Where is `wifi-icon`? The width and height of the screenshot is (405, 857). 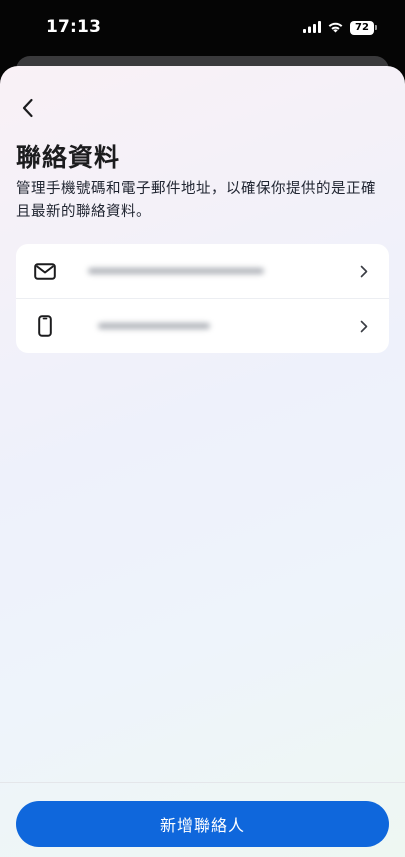 wifi-icon is located at coordinates (335, 27).